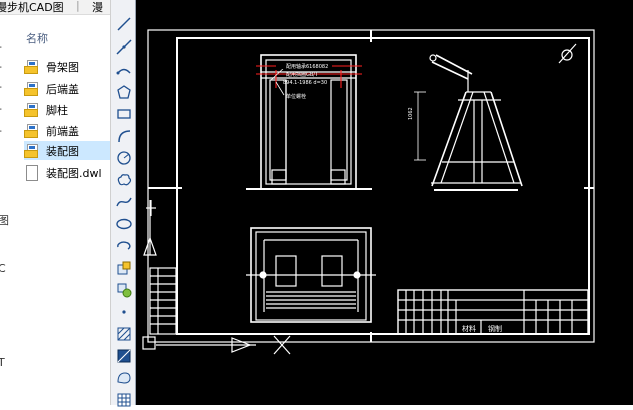 The height and width of the screenshot is (410, 633). What do you see at coordinates (124, 312) in the screenshot?
I see `point-icon` at bounding box center [124, 312].